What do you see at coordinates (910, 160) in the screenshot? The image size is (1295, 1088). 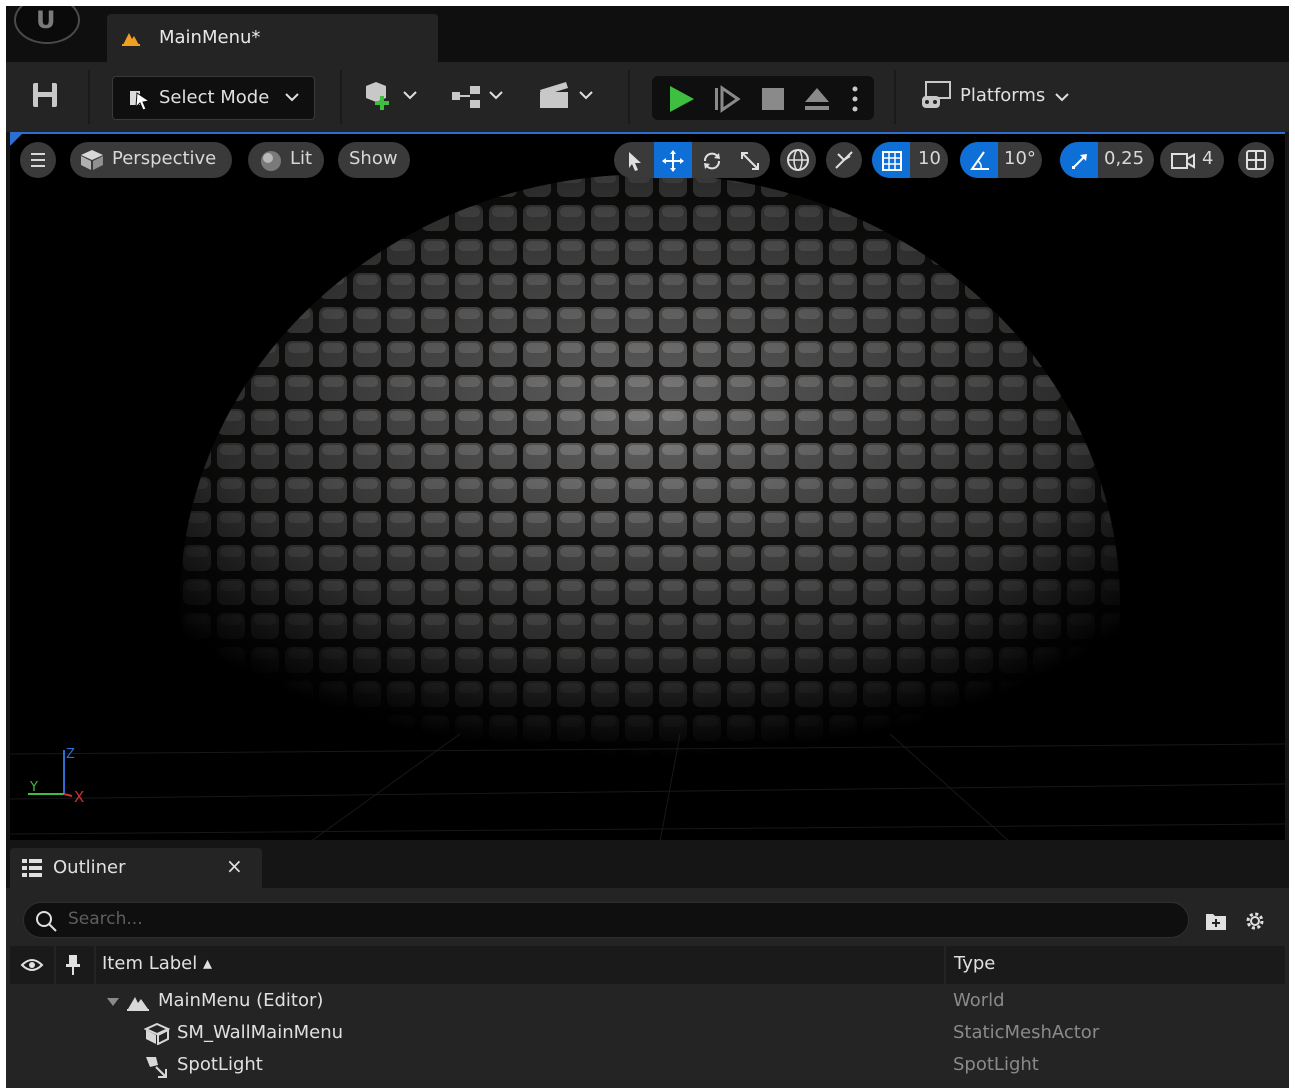 I see `grid-snap-control: 10` at bounding box center [910, 160].